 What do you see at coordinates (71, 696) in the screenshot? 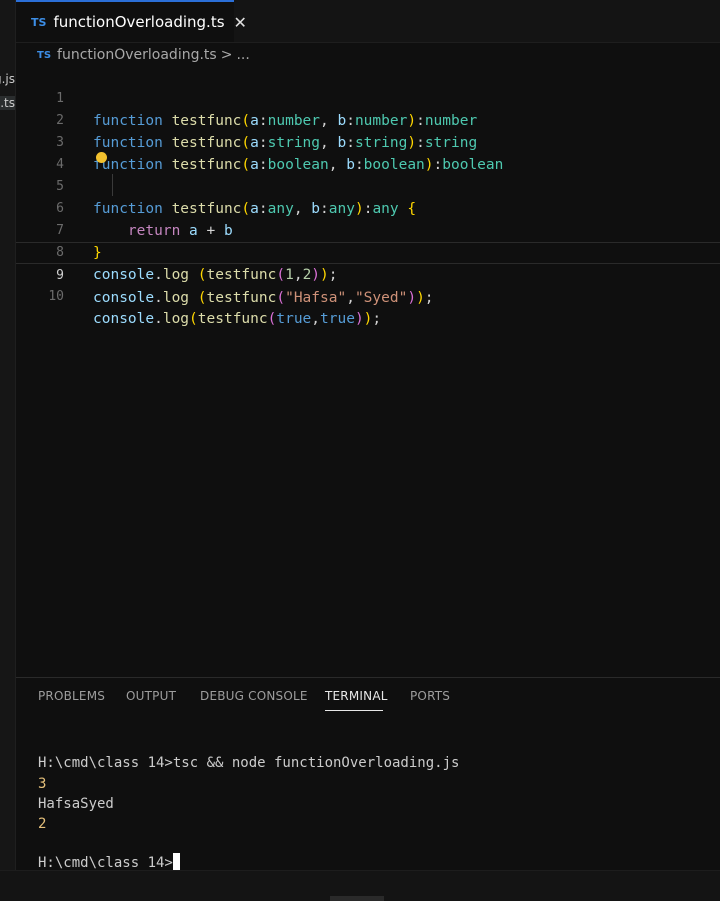
I see `tab-problems: PROBLEMS` at bounding box center [71, 696].